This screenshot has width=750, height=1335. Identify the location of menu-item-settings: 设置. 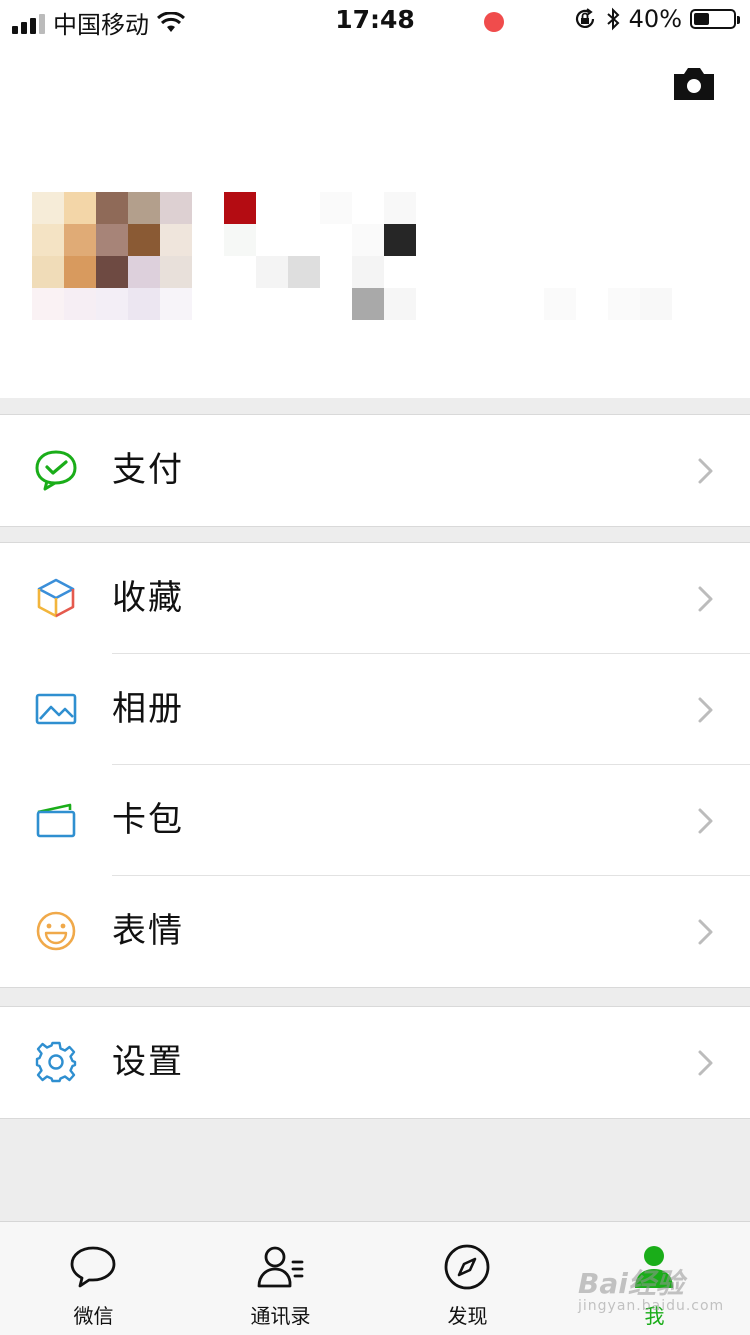
(375, 1062).